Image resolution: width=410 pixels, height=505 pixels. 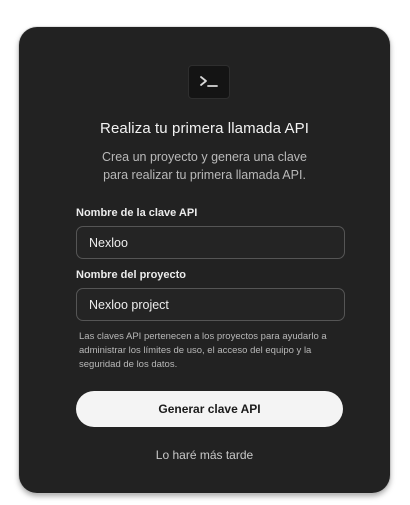 I want to click on api-key-name-input, so click(x=210, y=242).